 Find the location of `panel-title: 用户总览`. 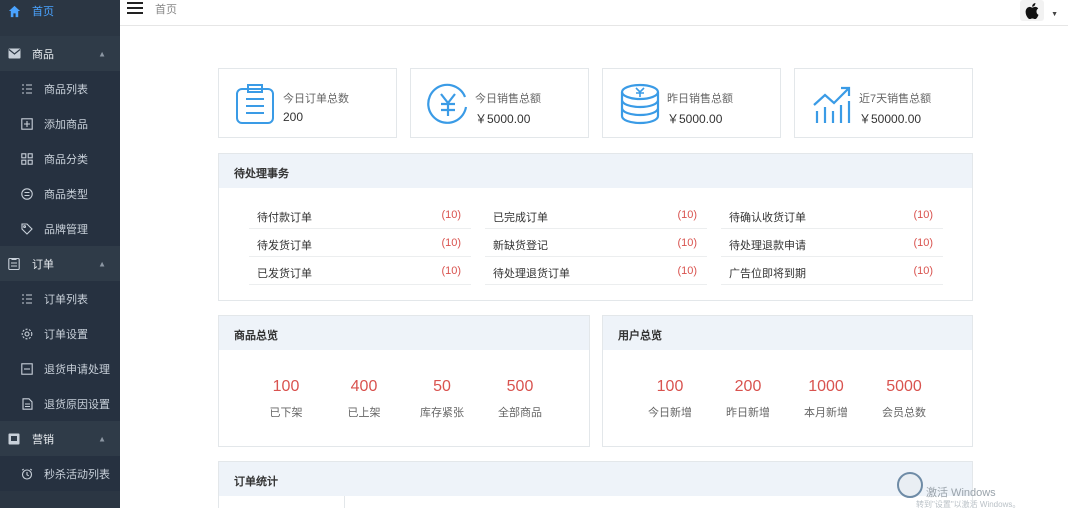

panel-title: 用户总览 is located at coordinates (640, 336).